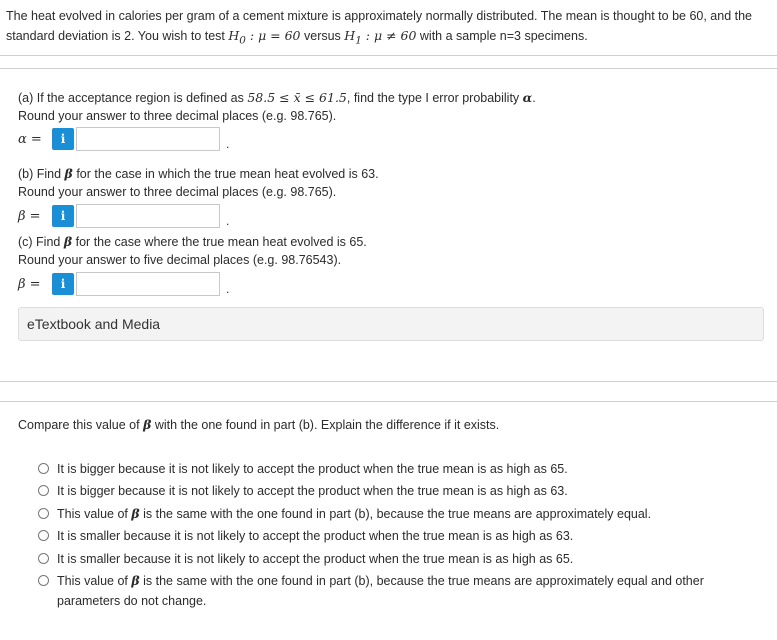 Image resolution: width=777 pixels, height=640 pixels. What do you see at coordinates (434, 98) in the screenshot?
I see `part-a-text-post: , find the type I error probability` at bounding box center [434, 98].